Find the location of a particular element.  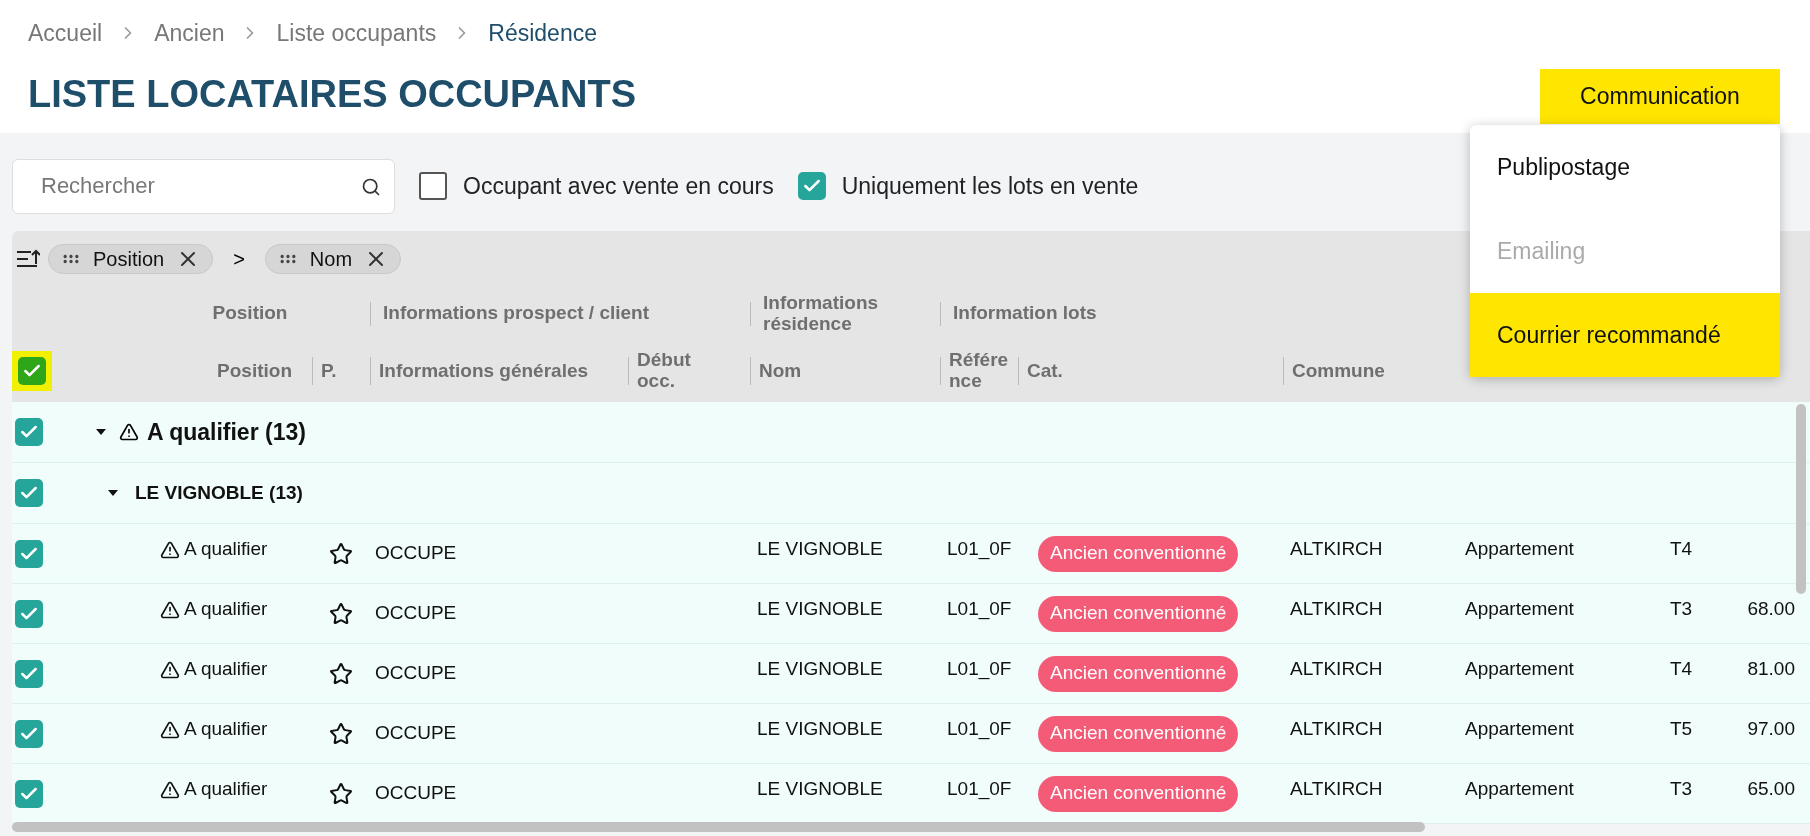

breadcrumb-link: Liste occupants is located at coordinates (356, 33).